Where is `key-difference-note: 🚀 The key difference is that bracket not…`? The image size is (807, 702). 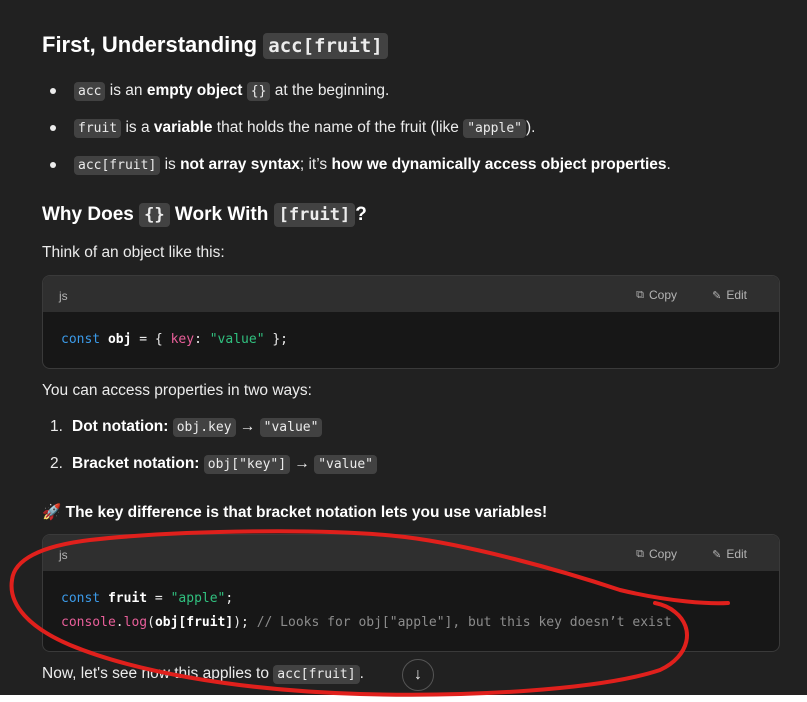
key-difference-note: 🚀 The key difference is that bracket not… is located at coordinates (295, 512).